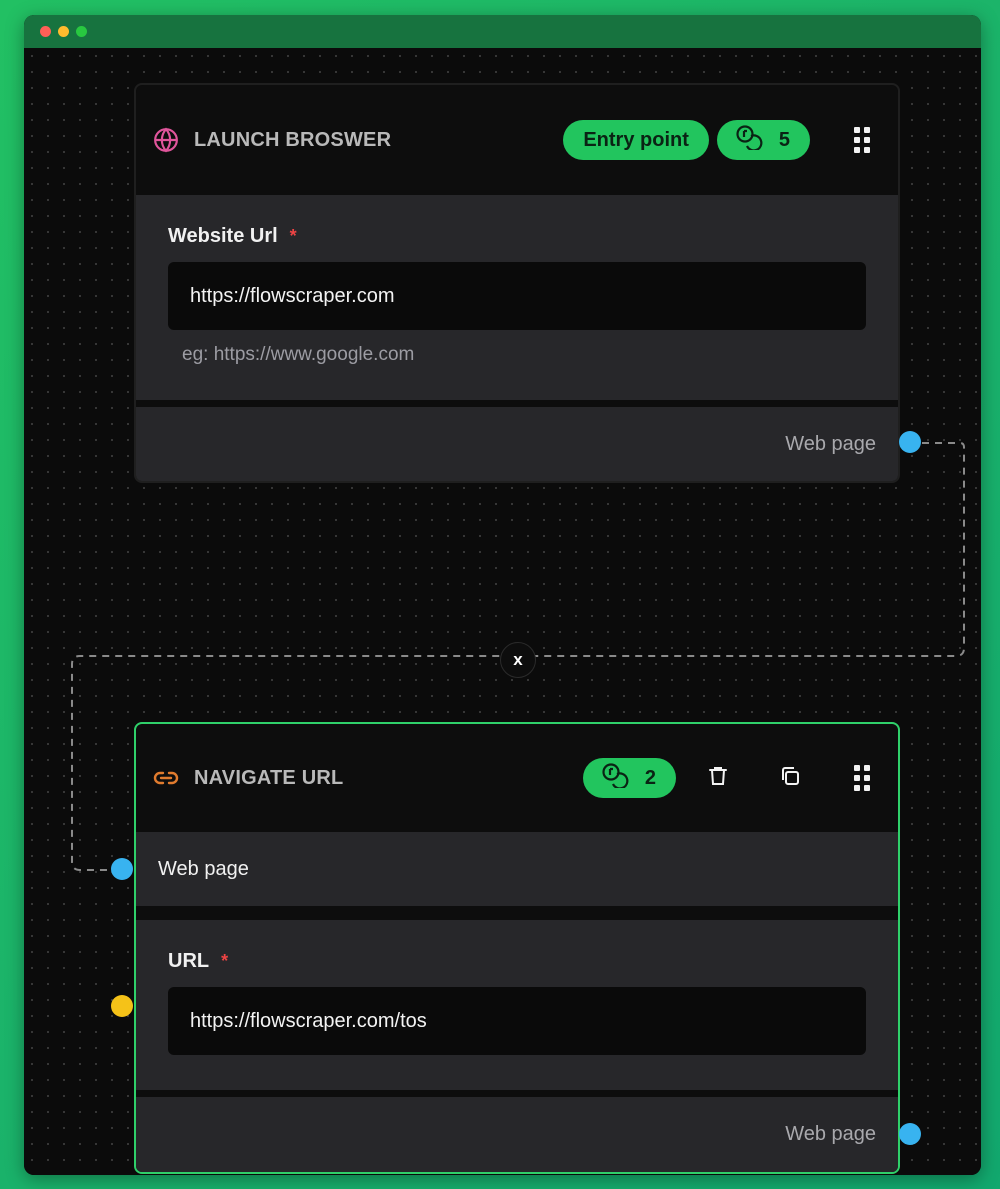  I want to click on node-header: NAVIGATE URL 2, so click(517, 778).